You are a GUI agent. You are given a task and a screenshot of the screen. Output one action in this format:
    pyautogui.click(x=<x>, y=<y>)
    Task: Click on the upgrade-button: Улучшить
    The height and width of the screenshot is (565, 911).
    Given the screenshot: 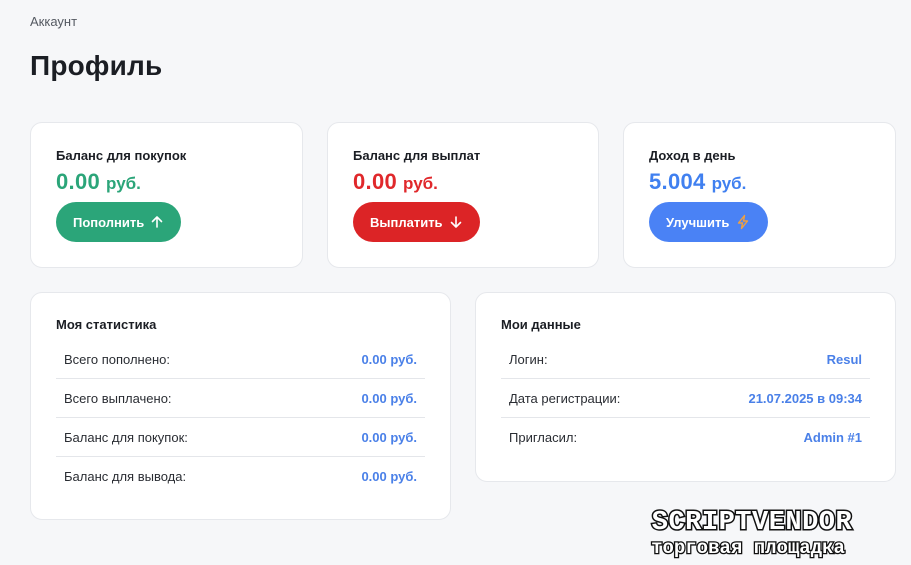 What is the action you would take?
    pyautogui.click(x=709, y=222)
    